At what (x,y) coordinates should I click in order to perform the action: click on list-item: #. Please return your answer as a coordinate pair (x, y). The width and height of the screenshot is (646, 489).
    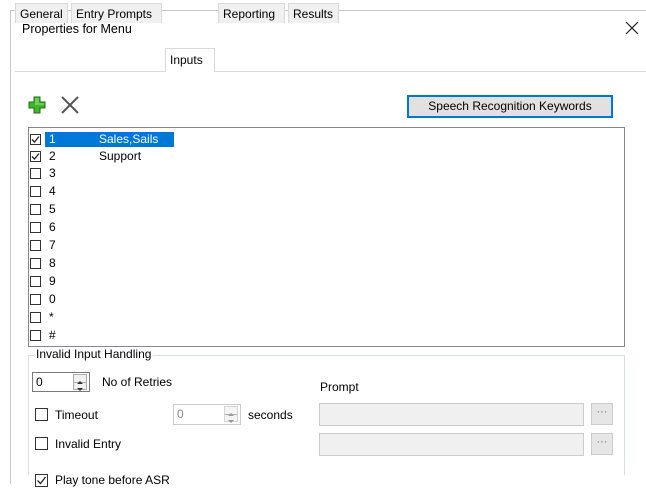
    Looking at the image, I should click on (326, 335).